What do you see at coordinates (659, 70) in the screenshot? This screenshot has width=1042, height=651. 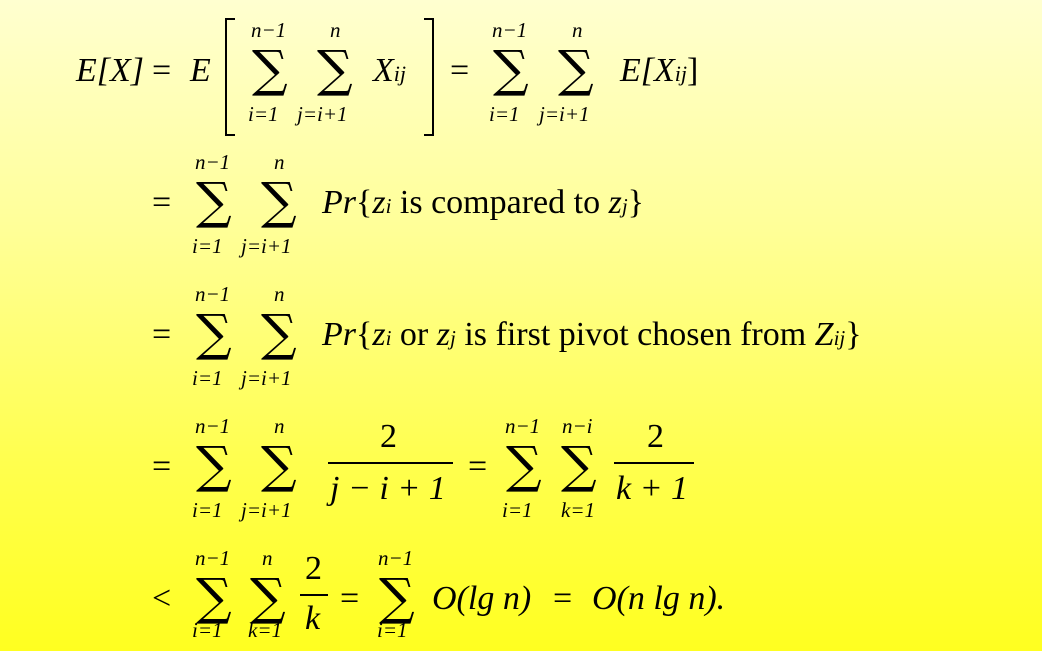 I see `expectation-term: E[Xij]` at bounding box center [659, 70].